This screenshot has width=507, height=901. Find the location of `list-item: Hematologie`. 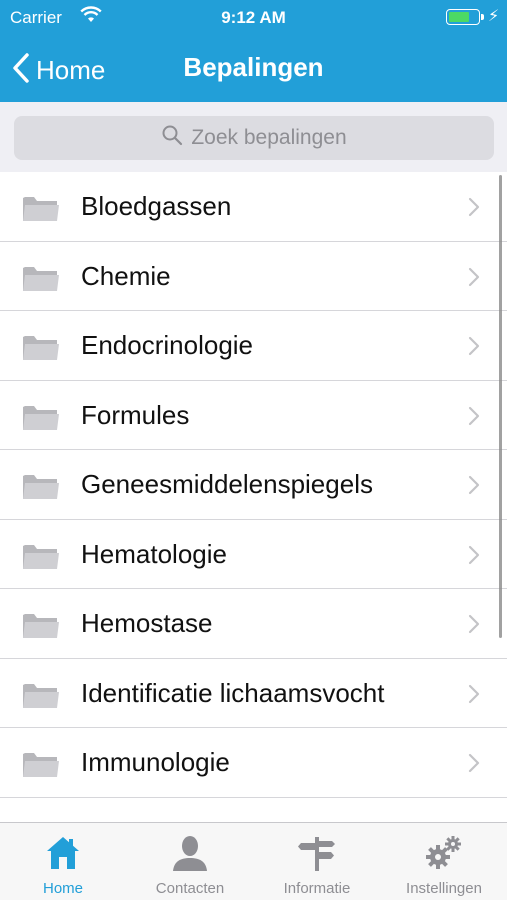

list-item: Hematologie is located at coordinates (253, 554).